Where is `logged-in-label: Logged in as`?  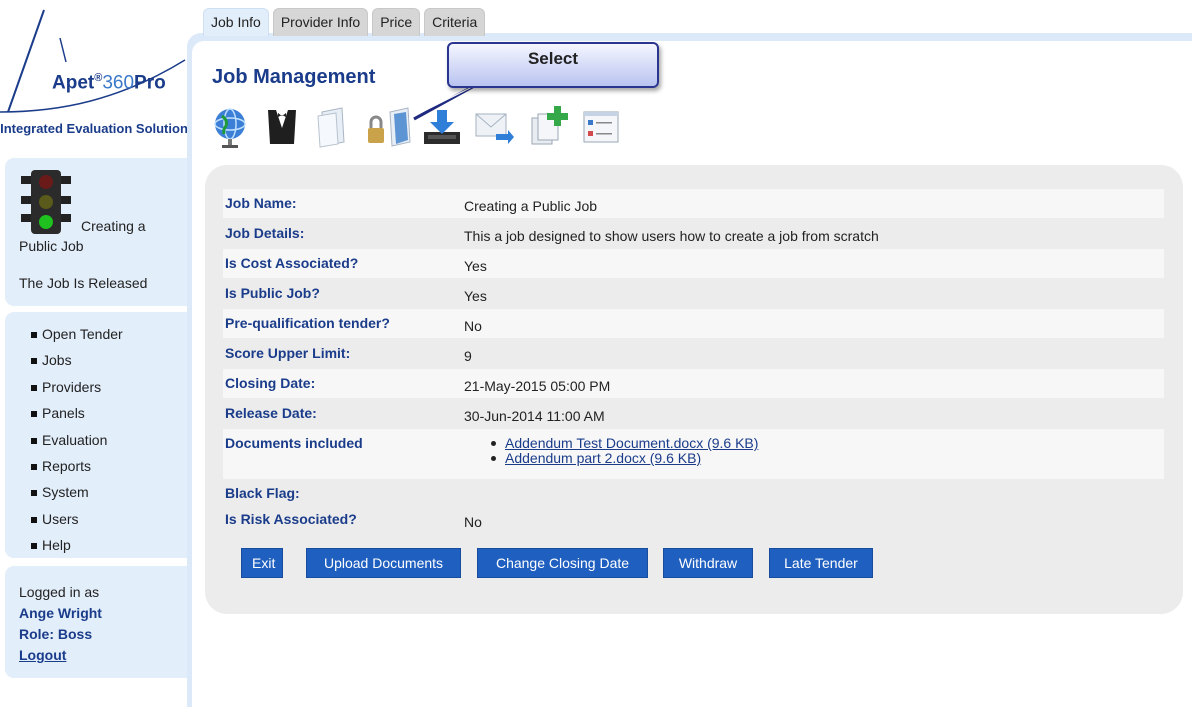 logged-in-label: Logged in as is located at coordinates (59, 592).